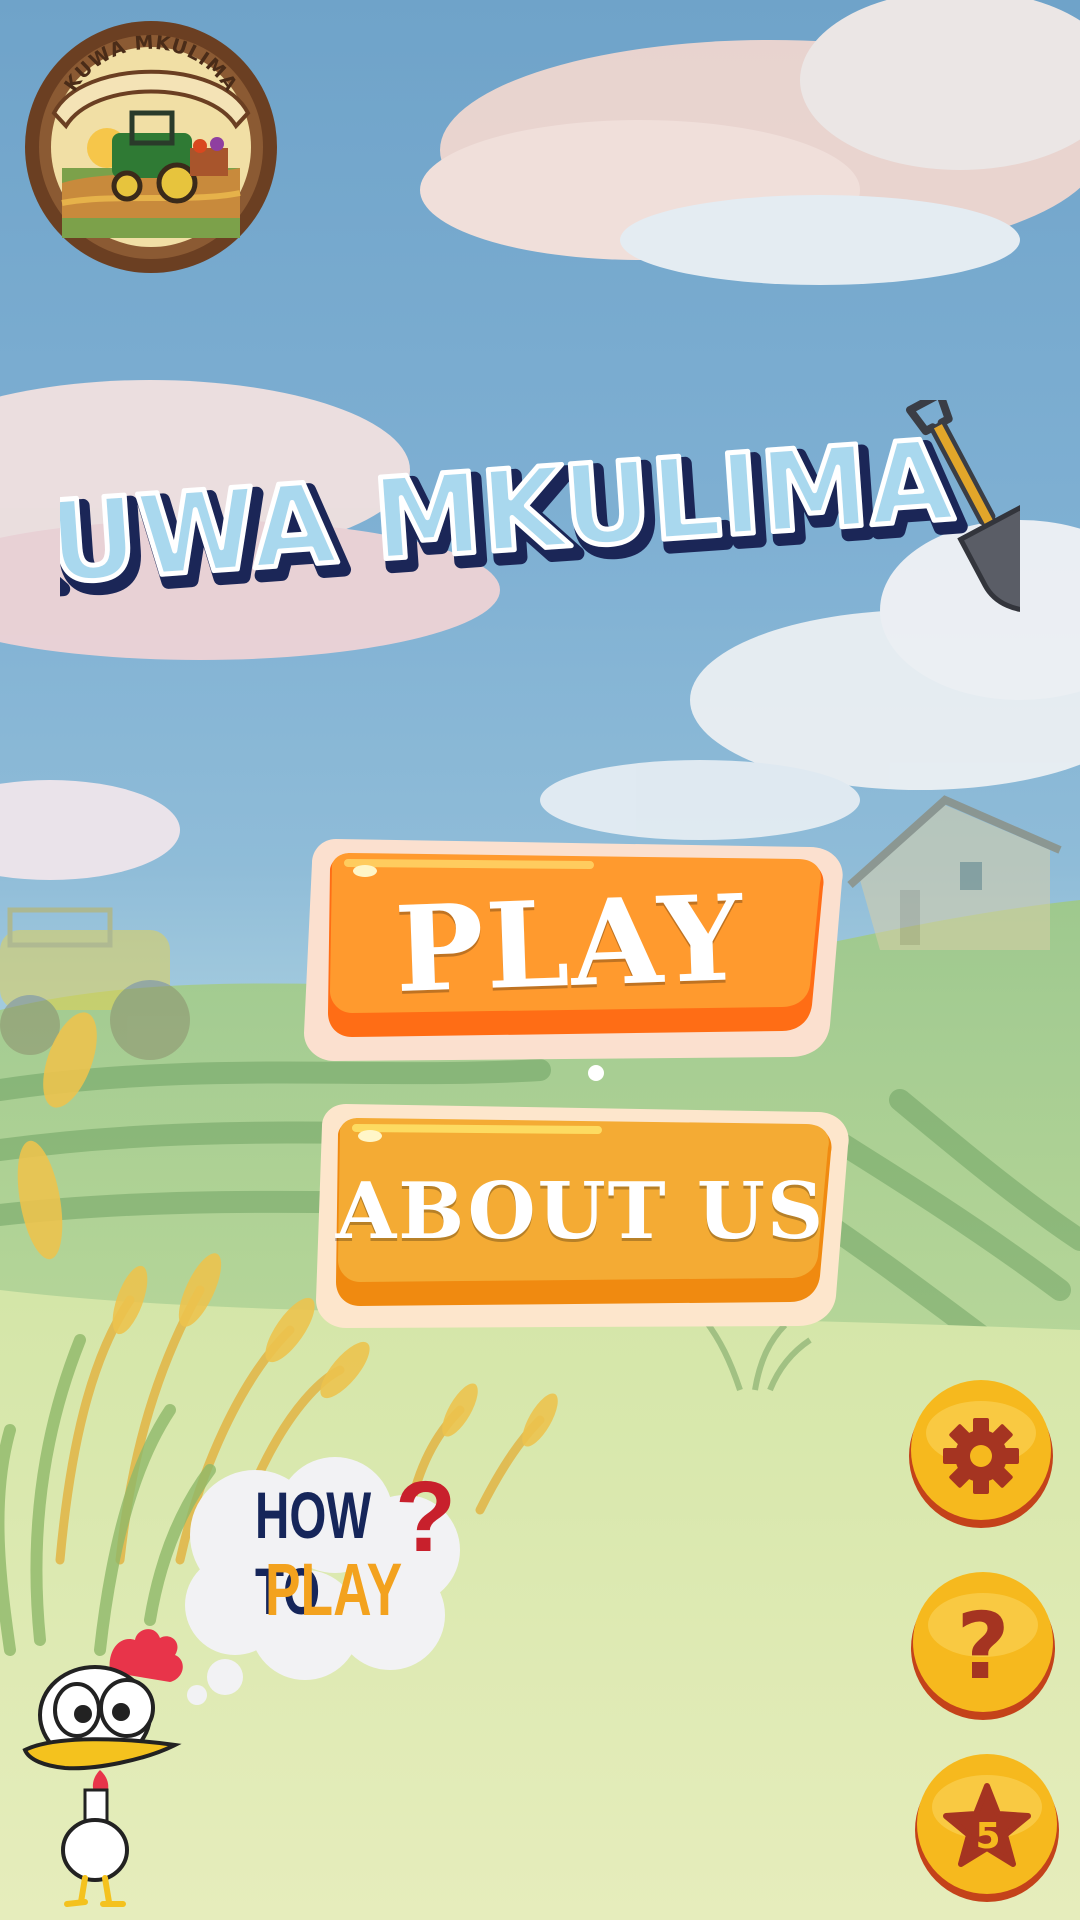  What do you see at coordinates (981, 1456) in the screenshot?
I see `gear-icon` at bounding box center [981, 1456].